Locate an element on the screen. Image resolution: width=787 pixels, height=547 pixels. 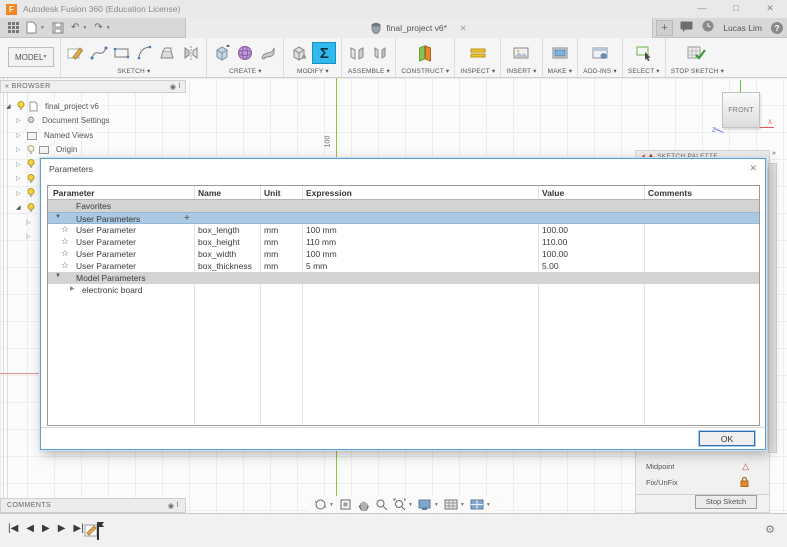
timeline-sketch-feature is located at coordinates (95, 533).